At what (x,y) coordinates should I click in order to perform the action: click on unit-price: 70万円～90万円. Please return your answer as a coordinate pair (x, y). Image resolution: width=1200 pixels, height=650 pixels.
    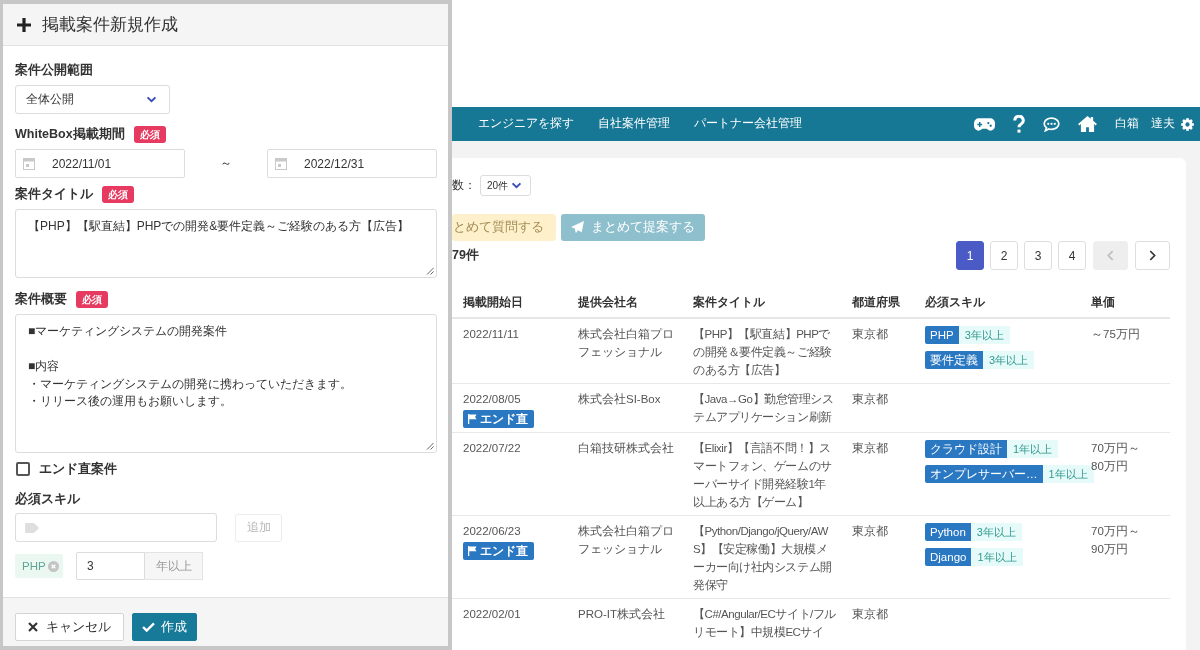
    Looking at the image, I should click on (1116, 540).